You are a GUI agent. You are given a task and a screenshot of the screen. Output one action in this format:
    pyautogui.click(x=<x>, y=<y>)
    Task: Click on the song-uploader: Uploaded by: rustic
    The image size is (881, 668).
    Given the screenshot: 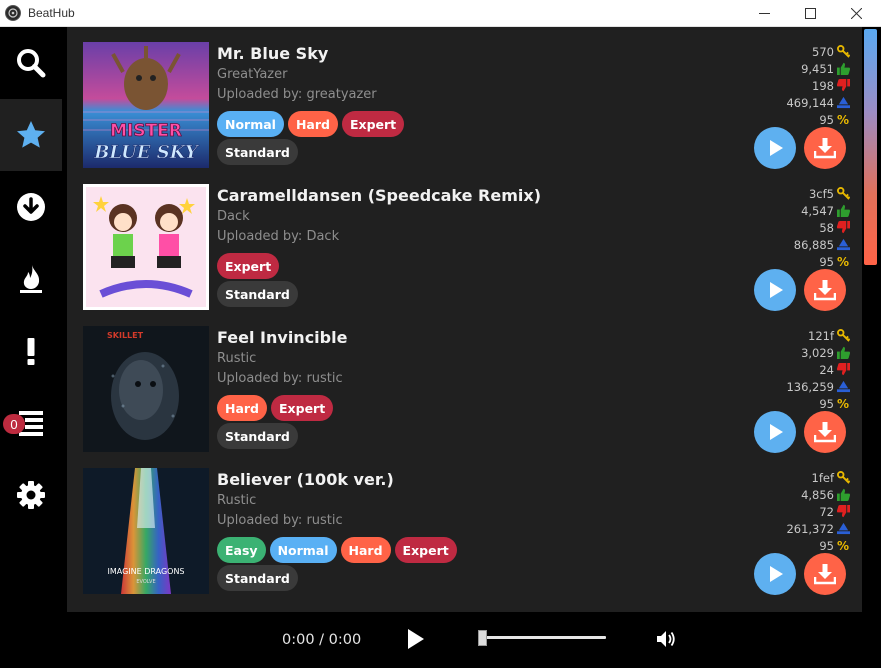 What is the action you would take?
    pyautogui.click(x=280, y=520)
    